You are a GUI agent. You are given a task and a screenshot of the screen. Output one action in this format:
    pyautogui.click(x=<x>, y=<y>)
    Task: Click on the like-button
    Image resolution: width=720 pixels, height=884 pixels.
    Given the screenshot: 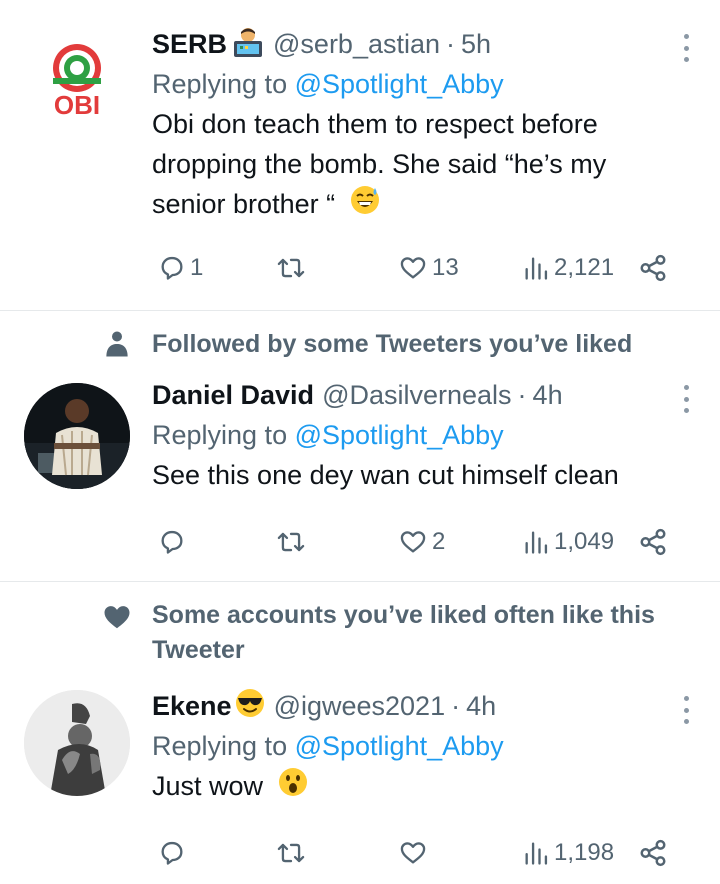 What is the action you would take?
    pyautogui.click(x=415, y=853)
    